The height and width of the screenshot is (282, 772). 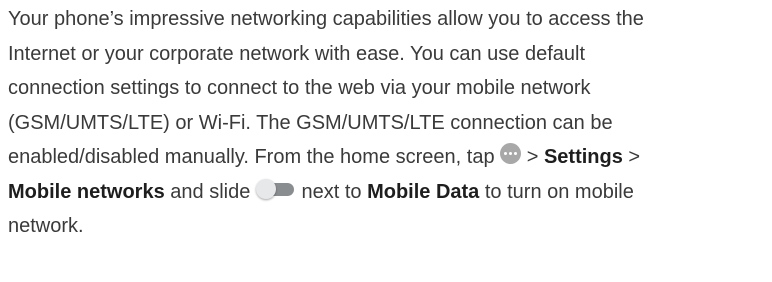 I want to click on text-and-slide: and slide, so click(x=210, y=191).